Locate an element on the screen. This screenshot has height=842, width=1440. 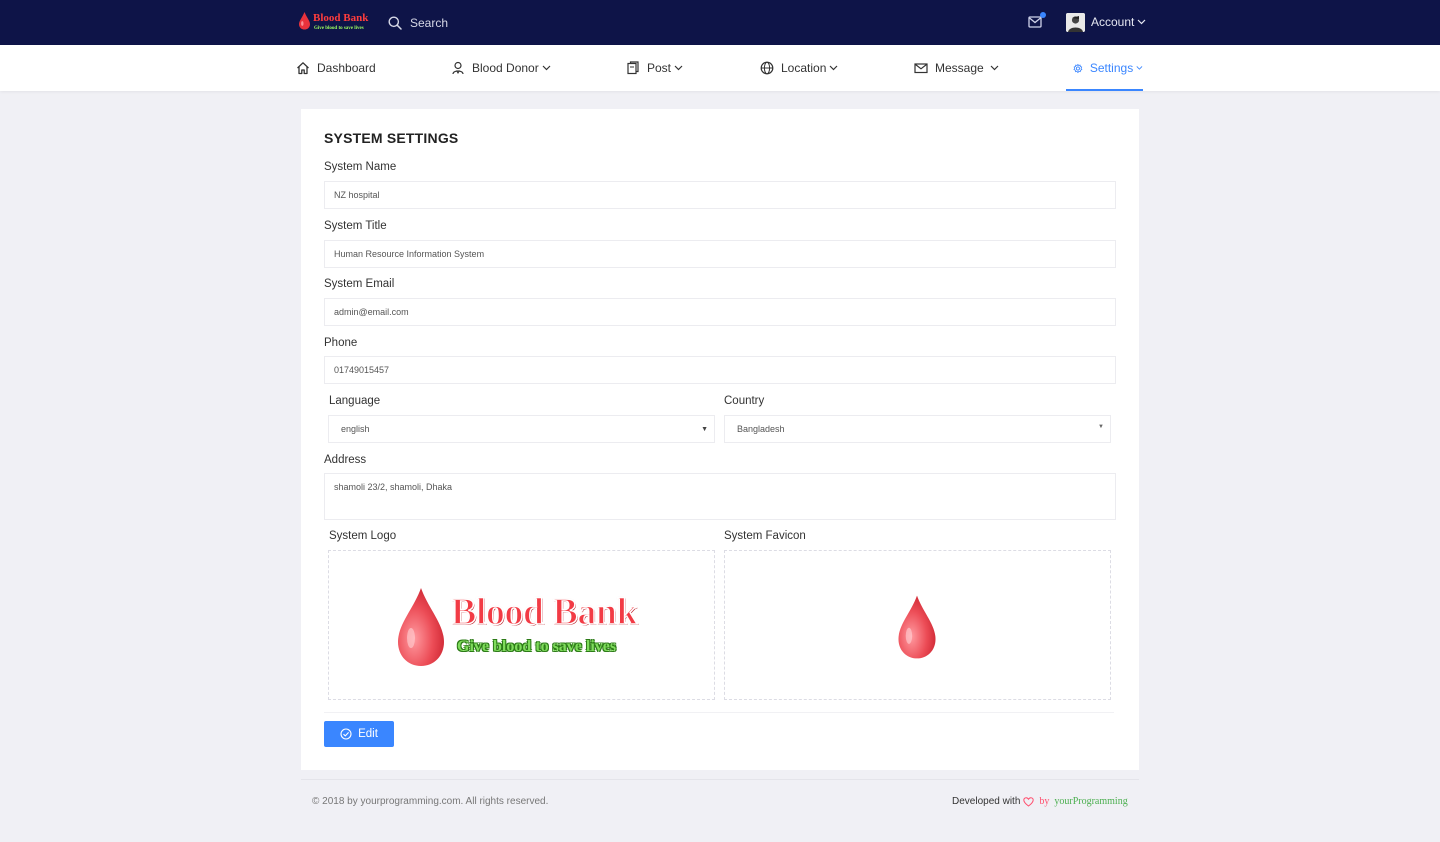
developed-with-text: Developed with is located at coordinates (986, 801).